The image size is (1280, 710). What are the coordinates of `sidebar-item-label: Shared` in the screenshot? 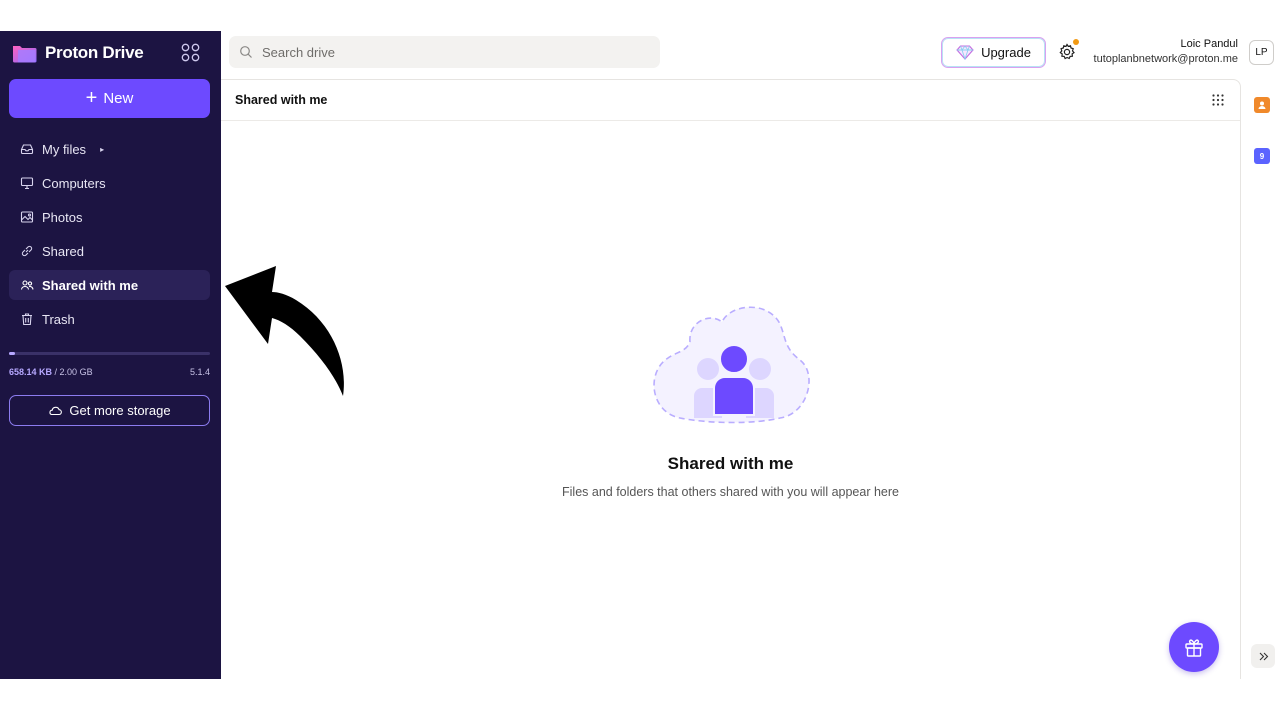 It's located at (63, 251).